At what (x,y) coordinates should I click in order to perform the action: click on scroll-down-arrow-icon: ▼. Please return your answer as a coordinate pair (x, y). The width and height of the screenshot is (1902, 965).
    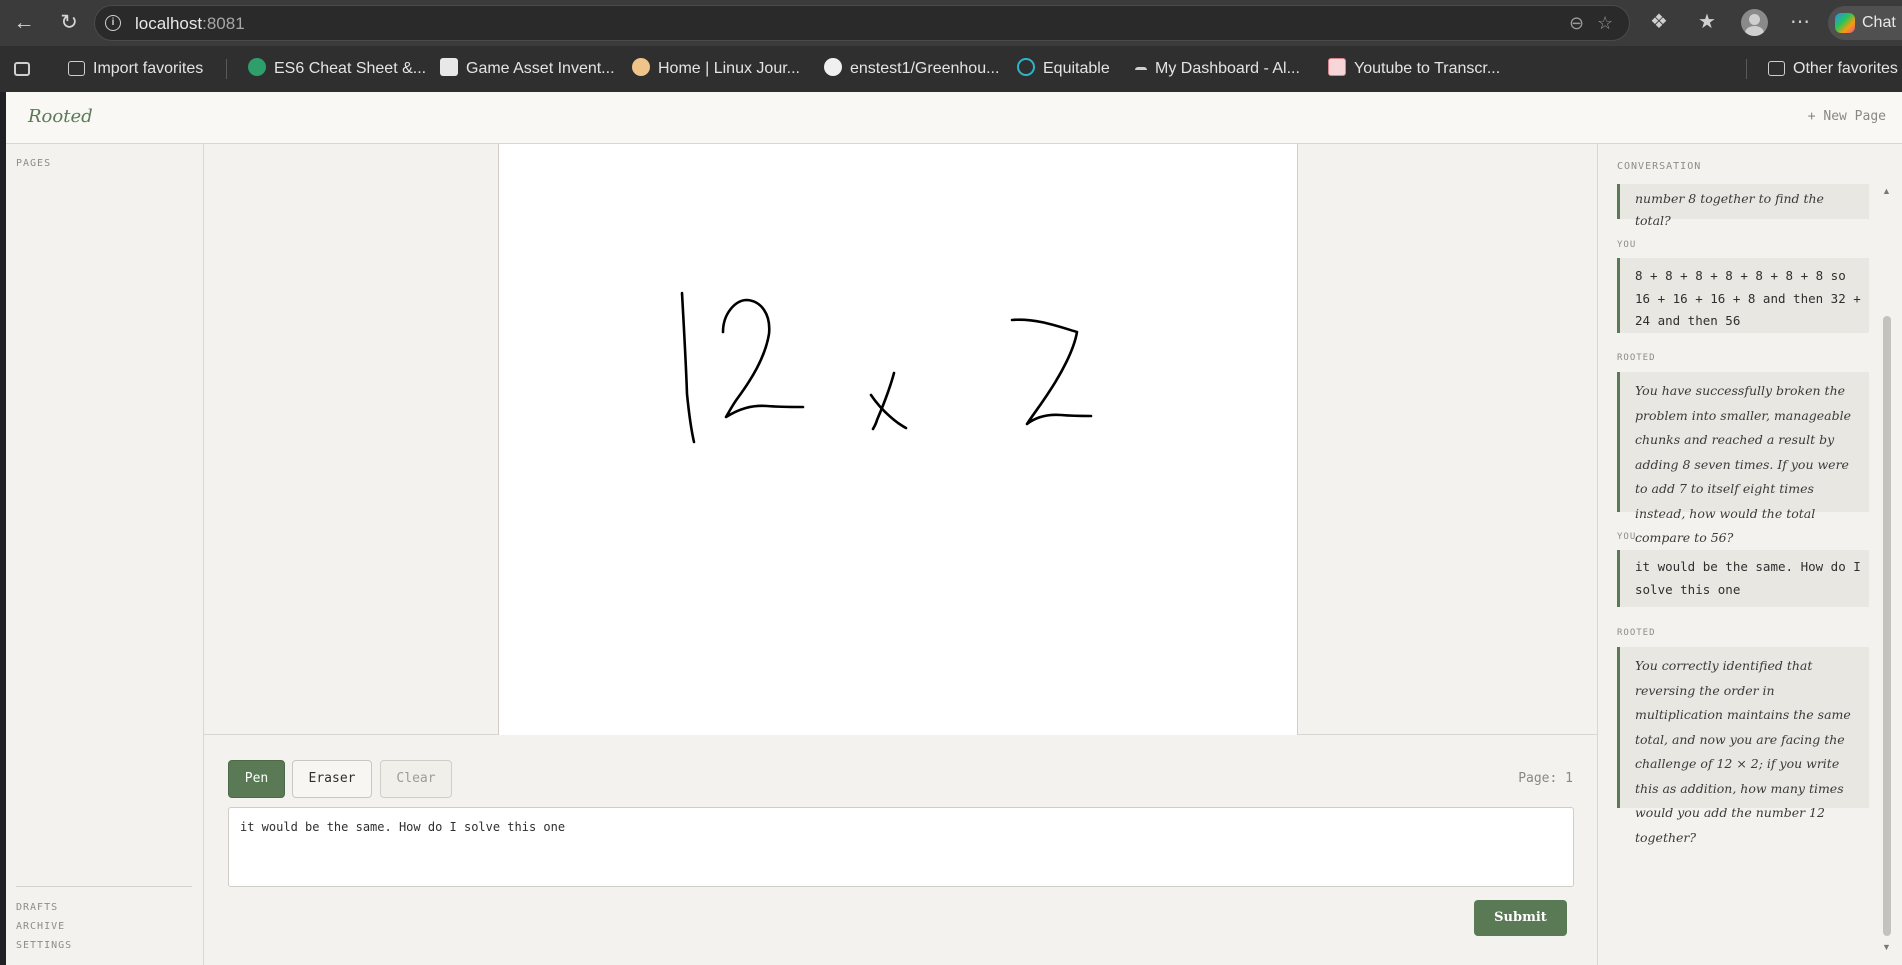
    Looking at the image, I should click on (1886, 947).